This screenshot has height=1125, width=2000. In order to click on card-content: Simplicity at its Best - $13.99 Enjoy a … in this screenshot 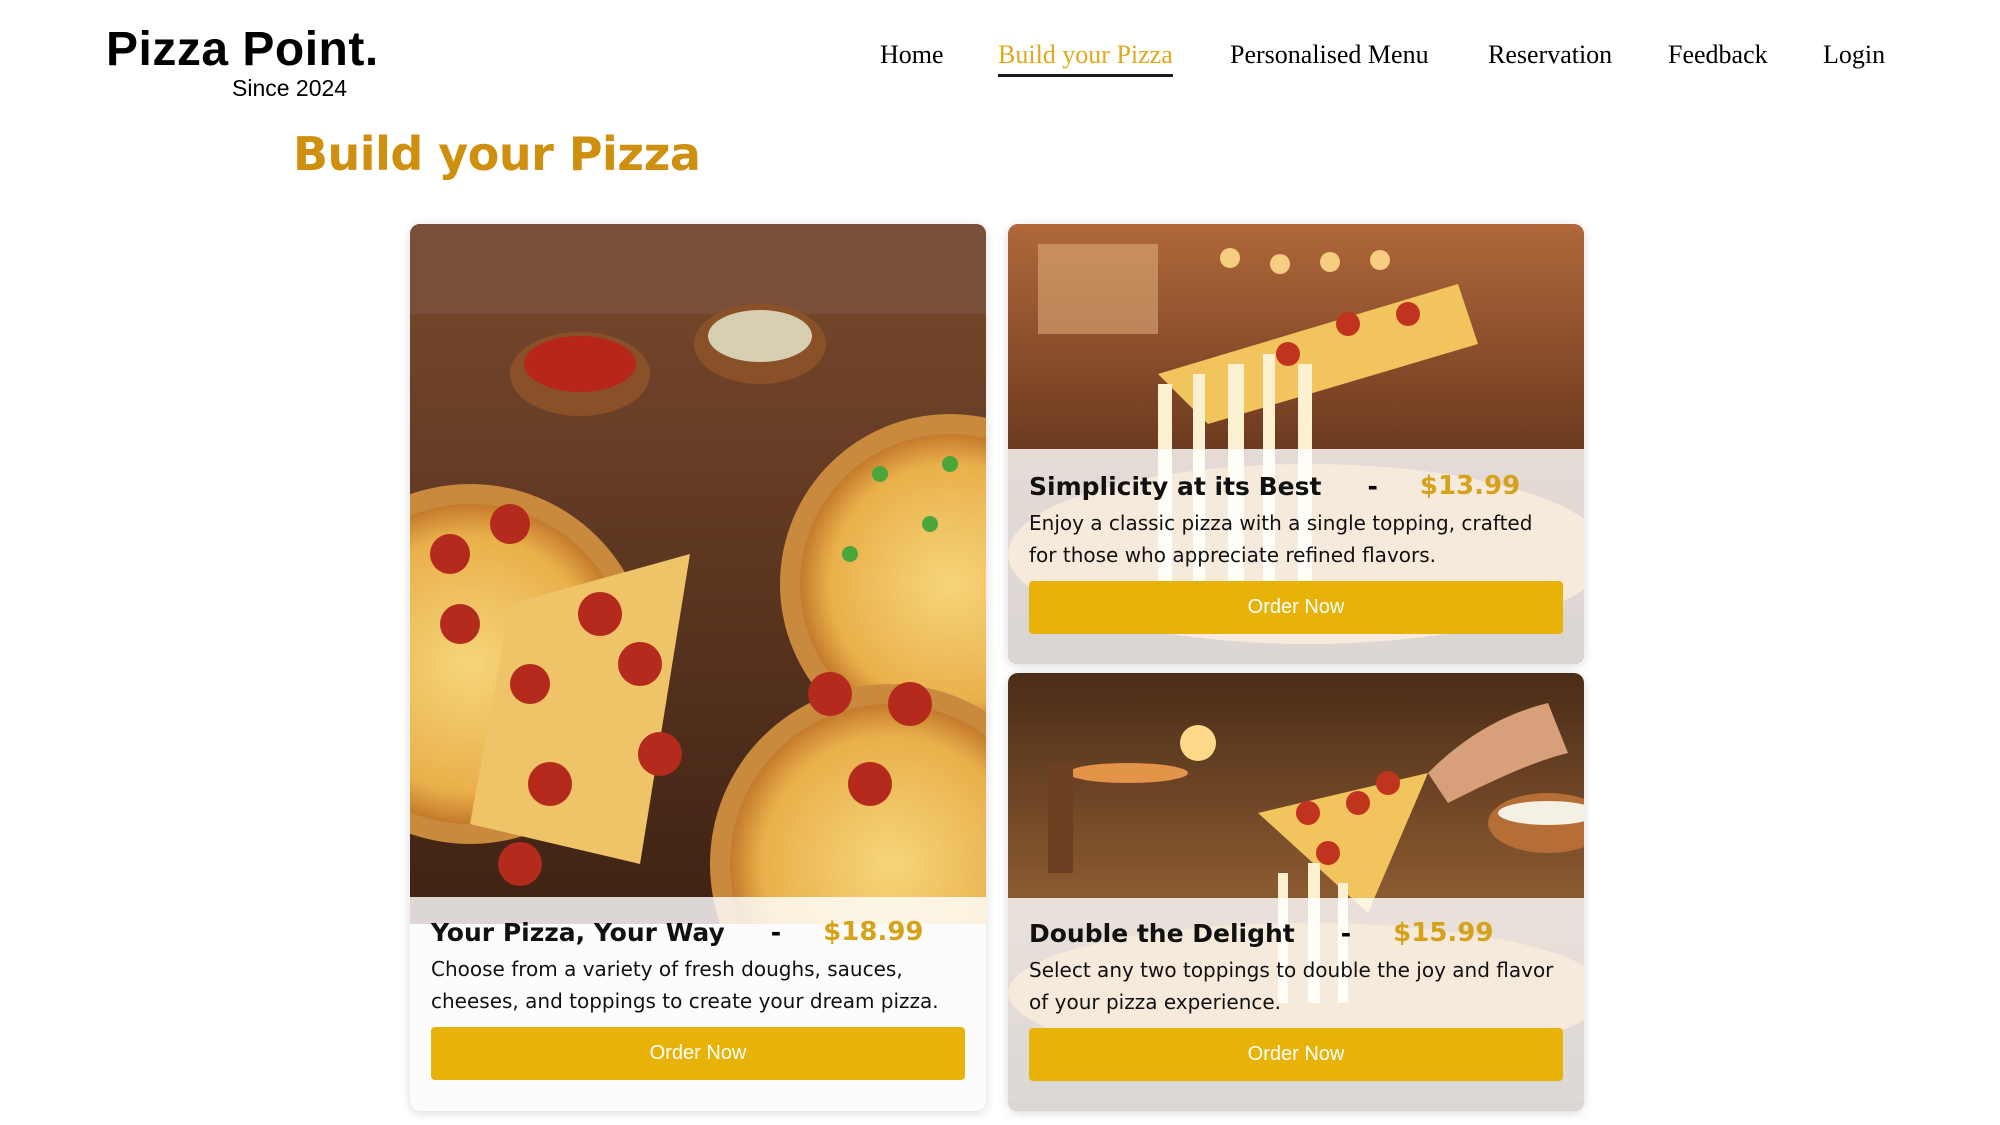, I will do `click(1296, 556)`.